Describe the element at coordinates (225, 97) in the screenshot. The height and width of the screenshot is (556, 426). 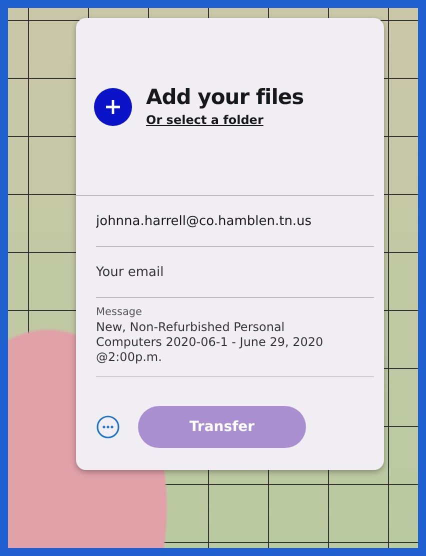
I see `panel-title: Add your files` at that location.